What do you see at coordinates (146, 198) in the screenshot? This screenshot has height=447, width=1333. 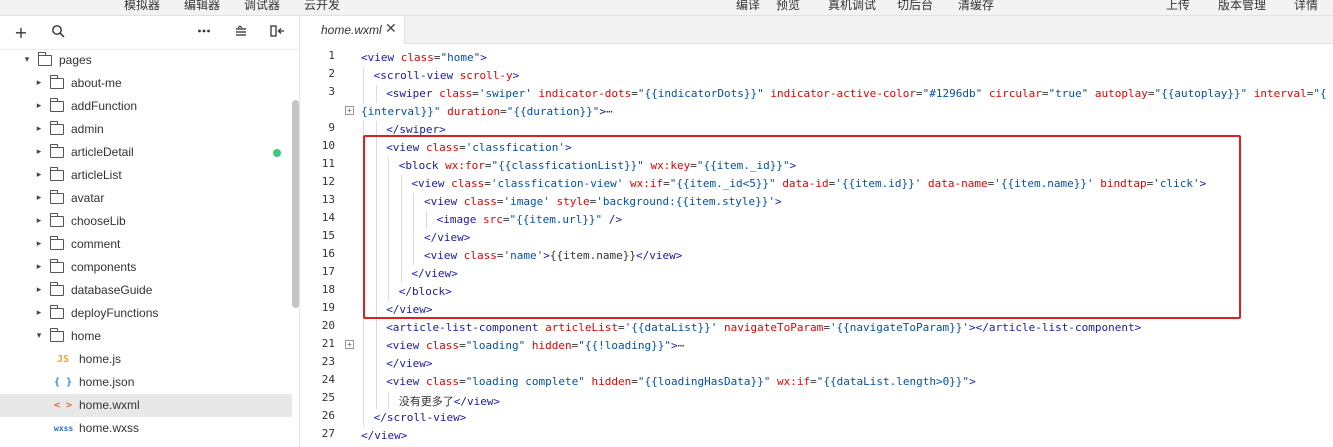 I see `tree-folder: ▸ avatar` at bounding box center [146, 198].